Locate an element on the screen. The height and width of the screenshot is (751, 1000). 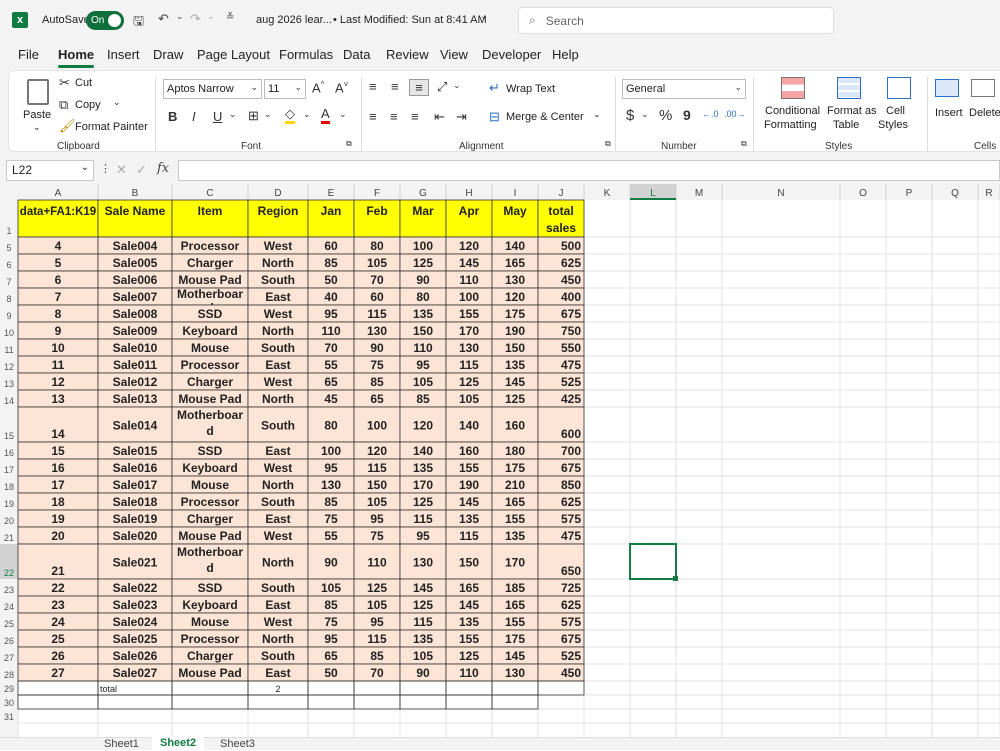
row-number: 7 is located at coordinates (8, 282).